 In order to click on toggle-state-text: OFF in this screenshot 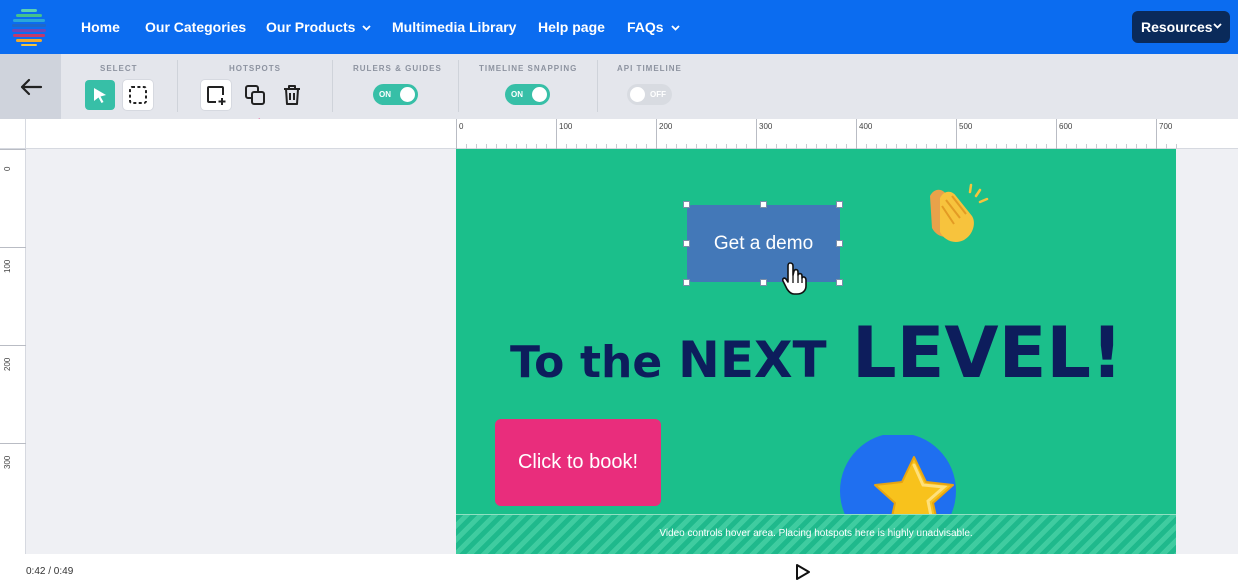, I will do `click(658, 94)`.